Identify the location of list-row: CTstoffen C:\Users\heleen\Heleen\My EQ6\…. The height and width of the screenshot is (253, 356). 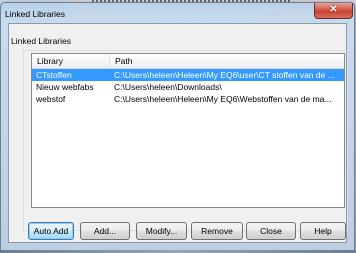
(188, 75).